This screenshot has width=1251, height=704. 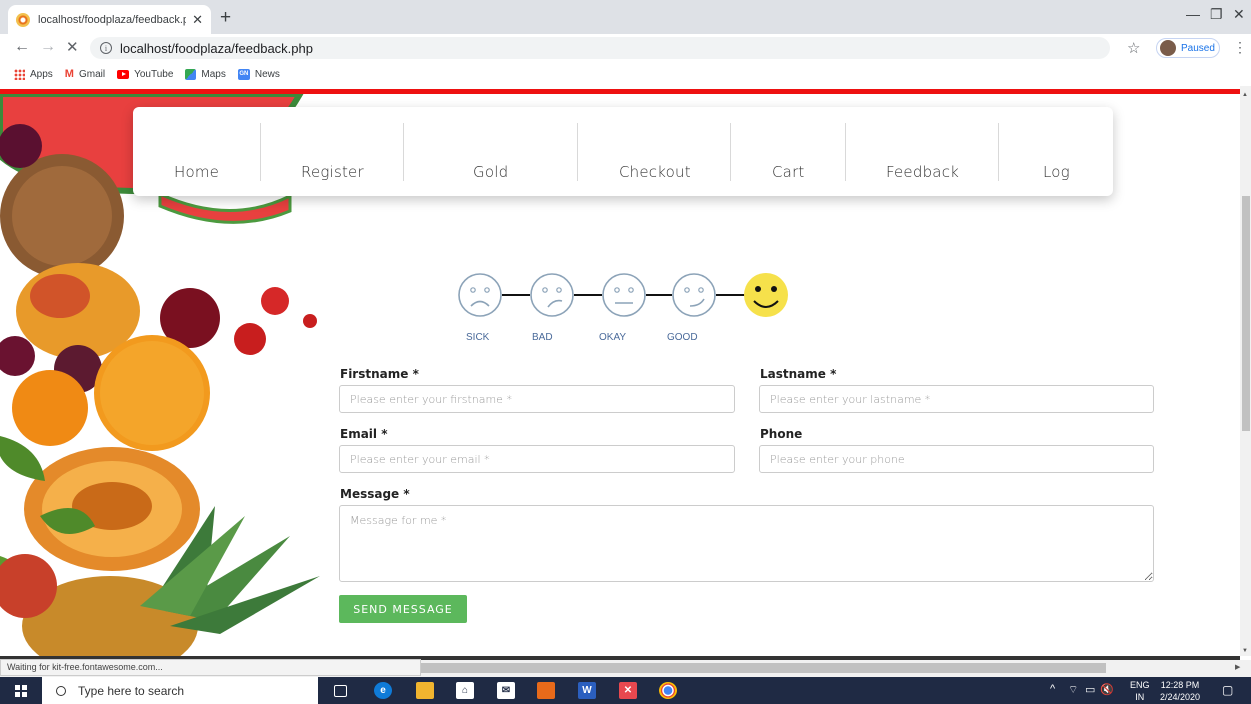 What do you see at coordinates (682, 337) in the screenshot?
I see `rating-label-good: GOOD` at bounding box center [682, 337].